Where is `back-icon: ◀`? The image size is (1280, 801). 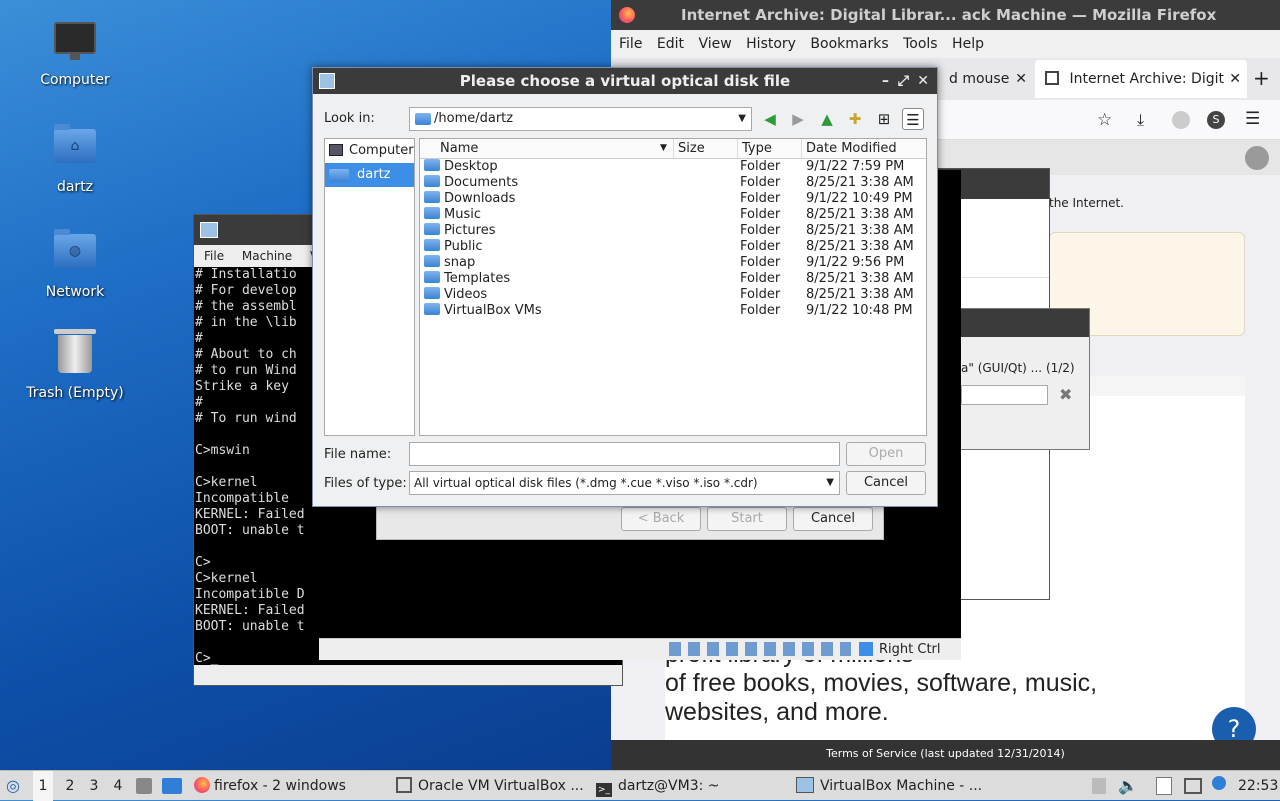
back-icon: ◀ is located at coordinates (770, 119).